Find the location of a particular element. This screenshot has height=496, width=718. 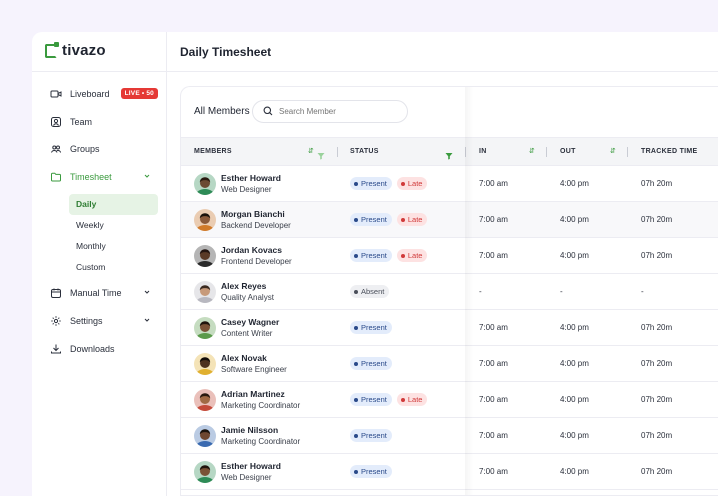

page-title: Daily Timesheet is located at coordinates (226, 52).